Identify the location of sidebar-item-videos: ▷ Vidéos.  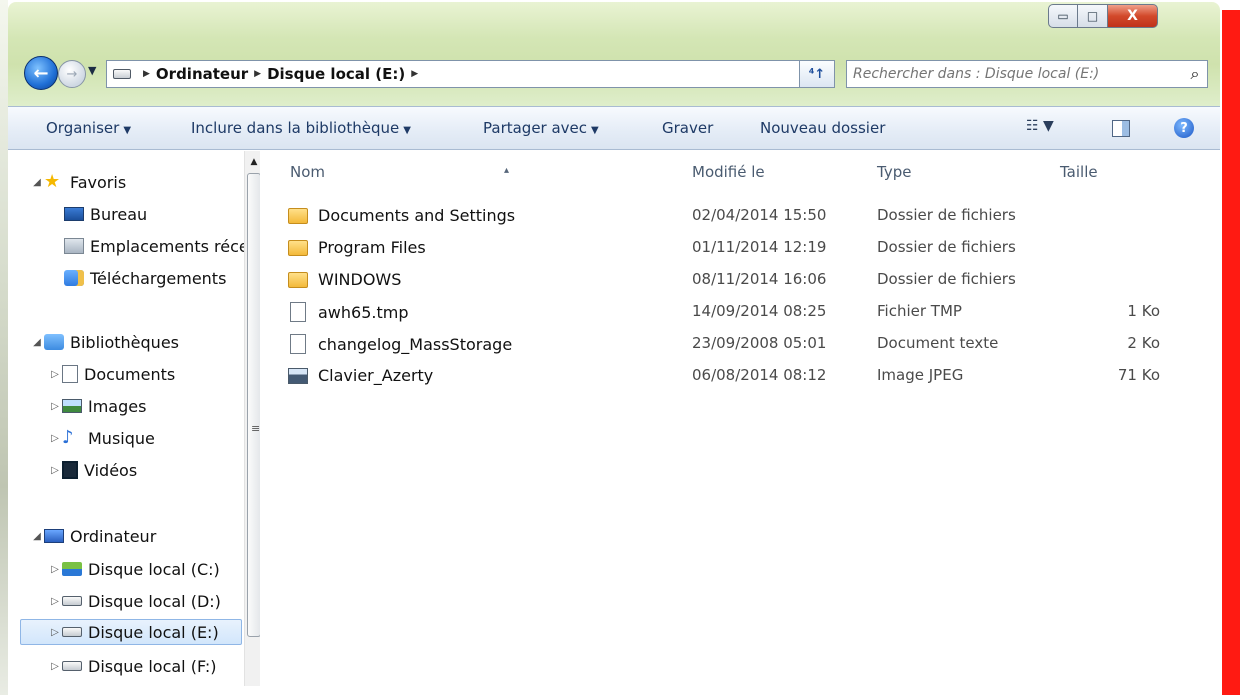
(92, 470).